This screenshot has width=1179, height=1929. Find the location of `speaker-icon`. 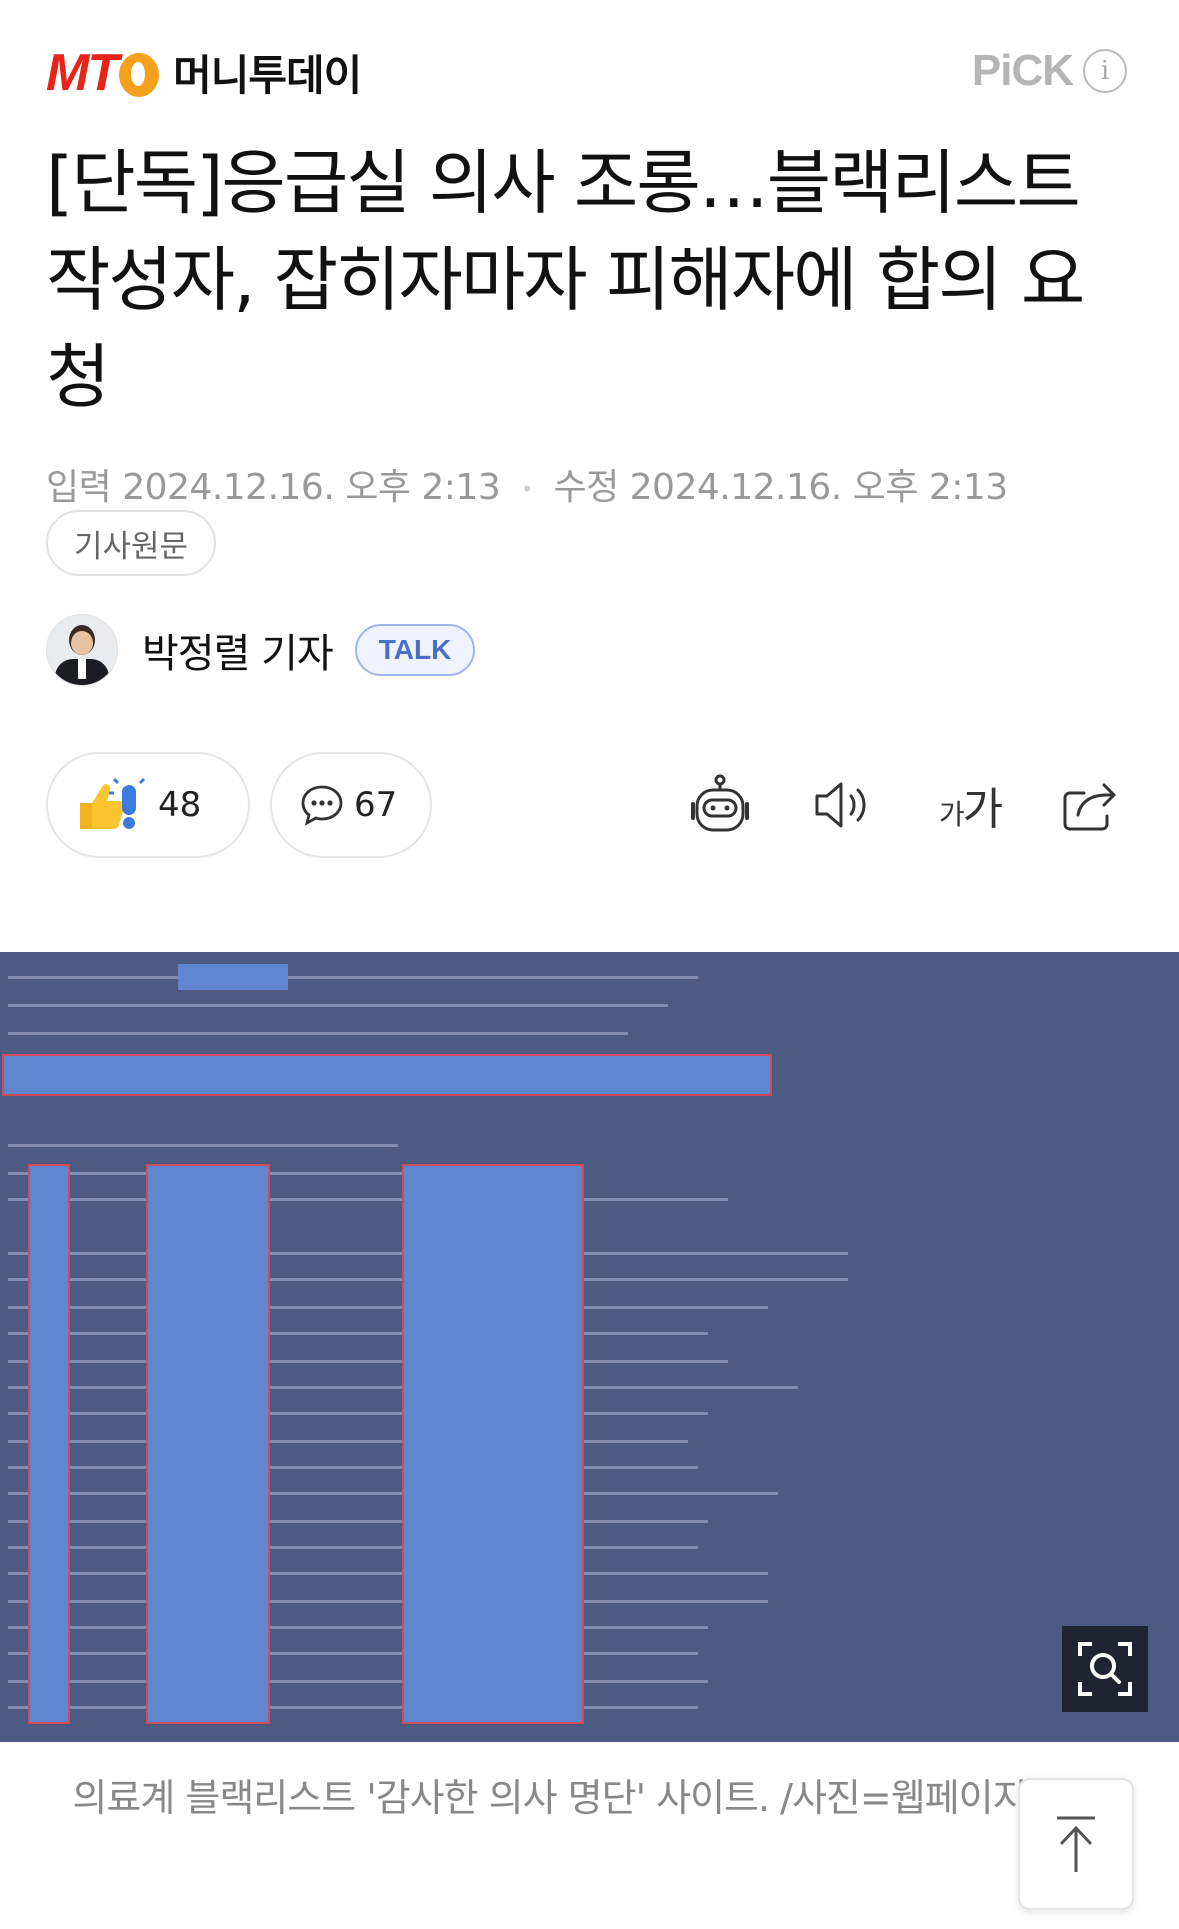

speaker-icon is located at coordinates (840, 805).